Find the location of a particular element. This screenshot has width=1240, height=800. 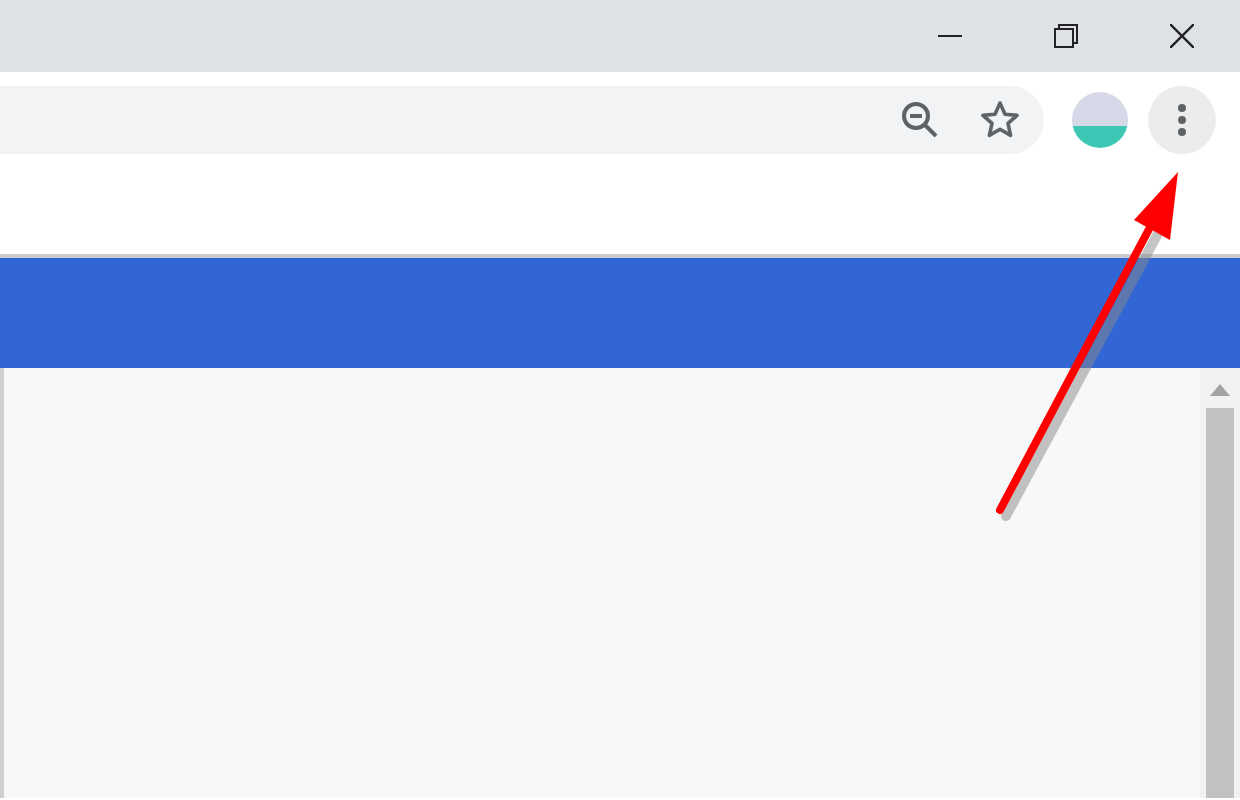

menu-button is located at coordinates (1182, 120).